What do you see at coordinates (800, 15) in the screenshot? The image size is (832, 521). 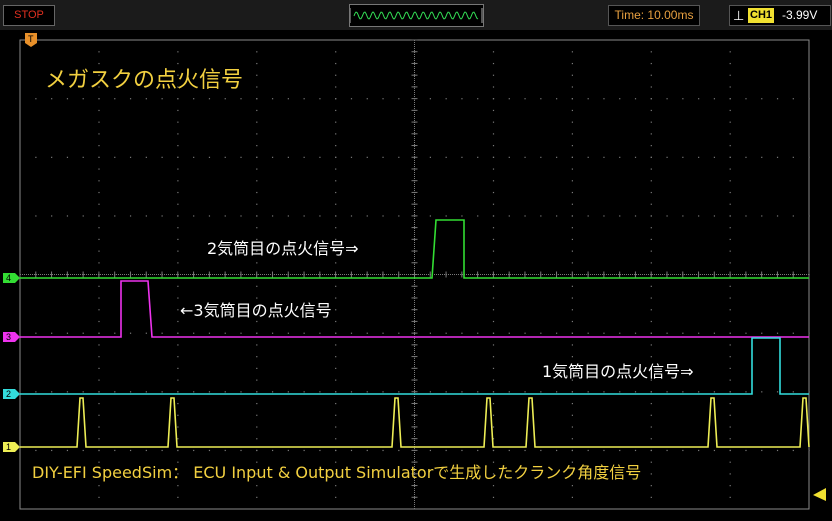 I see `trigger-level: -3.99V` at bounding box center [800, 15].